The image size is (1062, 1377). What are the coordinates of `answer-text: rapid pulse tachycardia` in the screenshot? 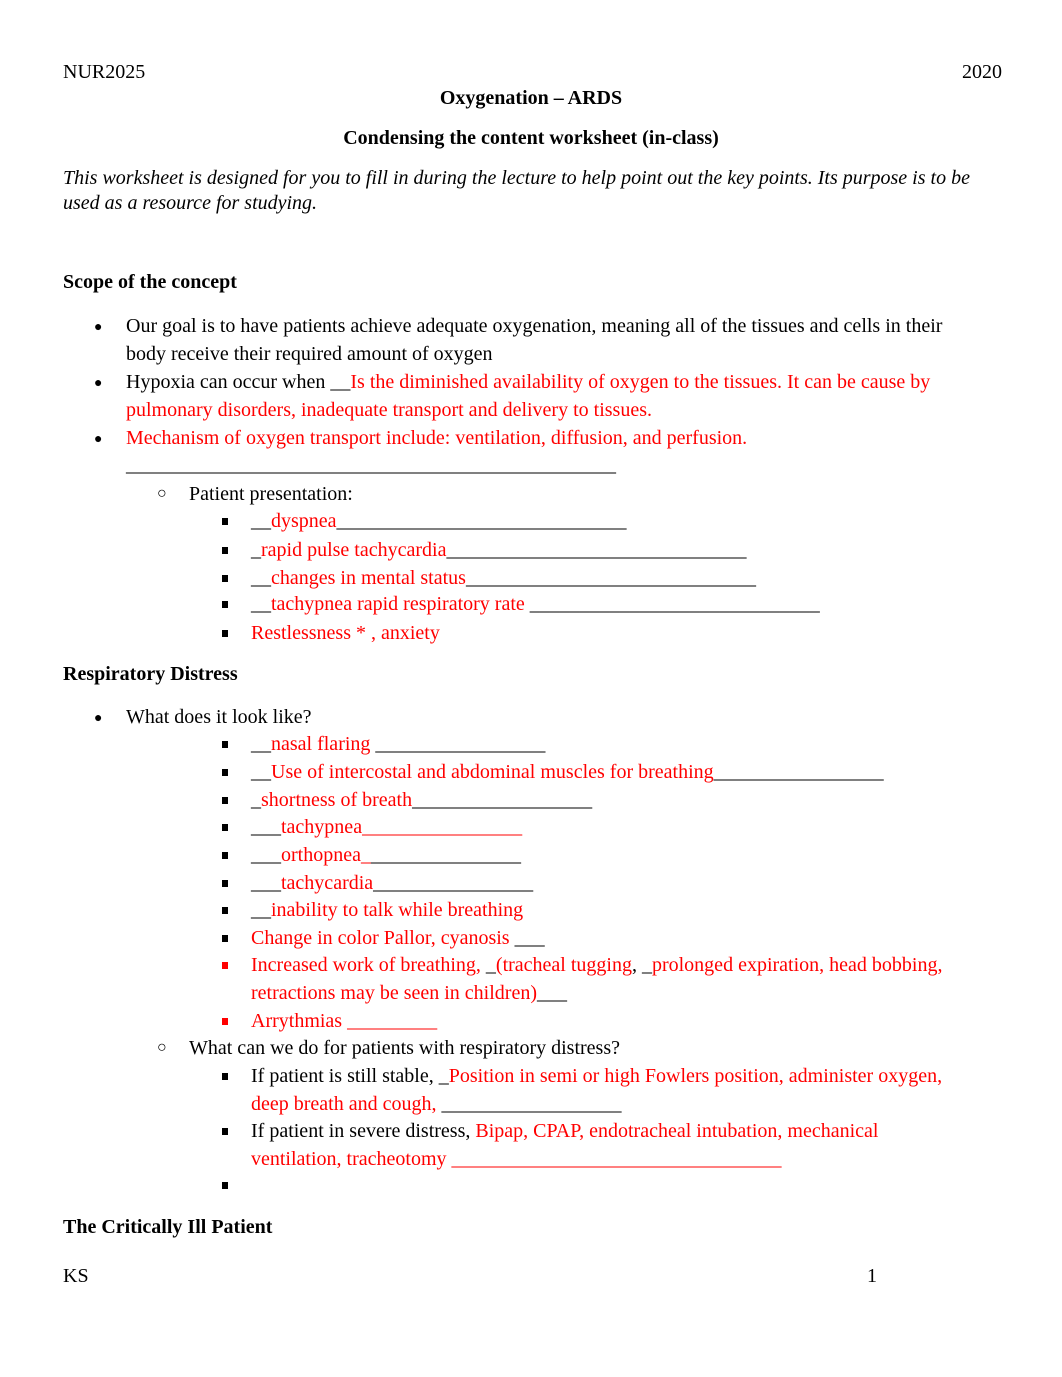 It's located at (354, 550).